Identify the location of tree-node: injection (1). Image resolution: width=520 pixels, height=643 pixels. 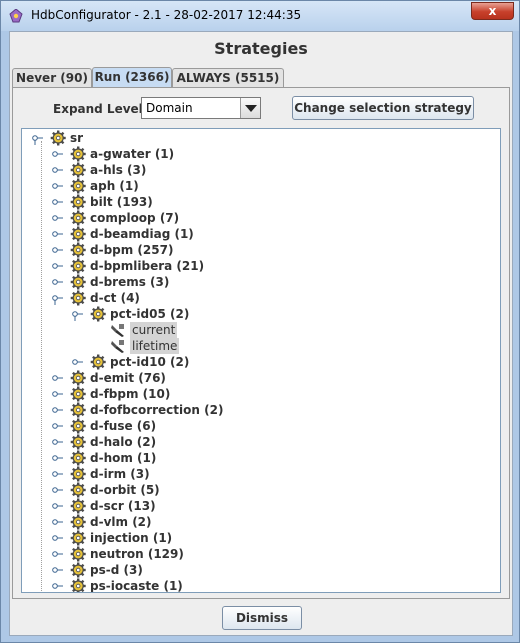
(257, 538).